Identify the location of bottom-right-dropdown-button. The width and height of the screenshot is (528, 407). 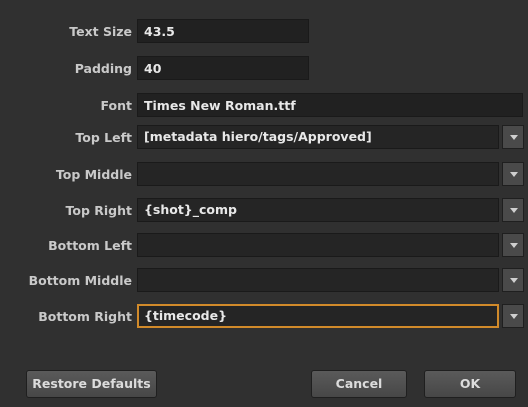
(513, 316).